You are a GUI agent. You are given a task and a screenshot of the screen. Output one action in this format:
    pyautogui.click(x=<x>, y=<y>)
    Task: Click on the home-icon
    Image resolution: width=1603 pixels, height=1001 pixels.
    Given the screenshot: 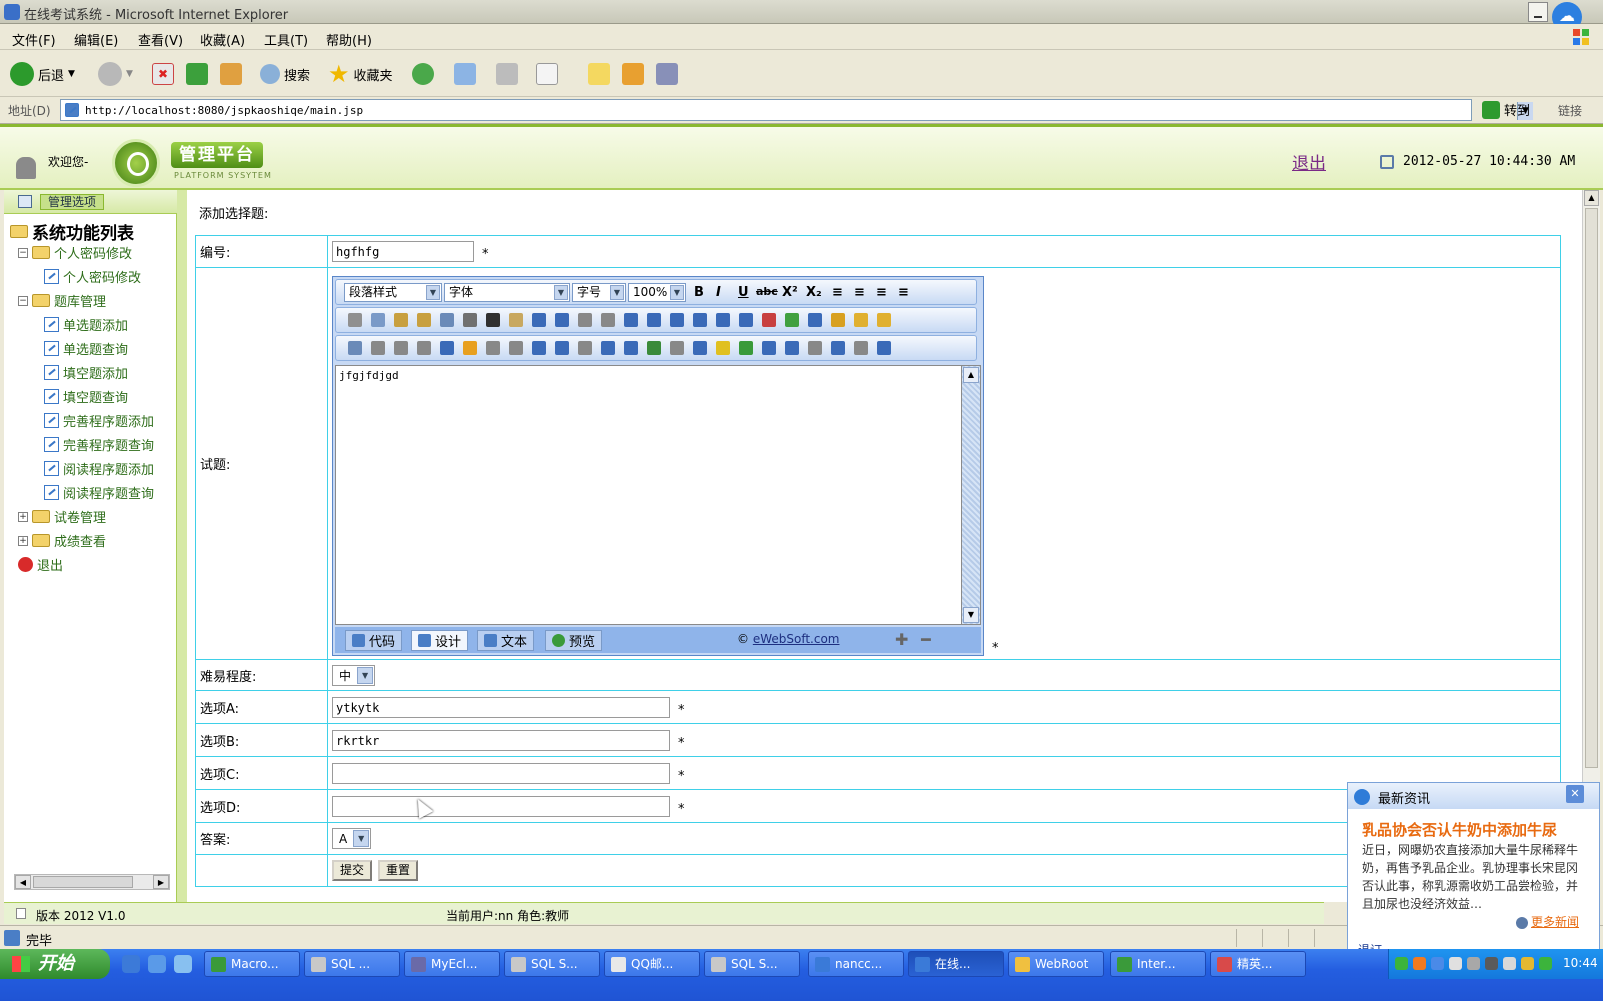 What is the action you would take?
    pyautogui.click(x=231, y=74)
    